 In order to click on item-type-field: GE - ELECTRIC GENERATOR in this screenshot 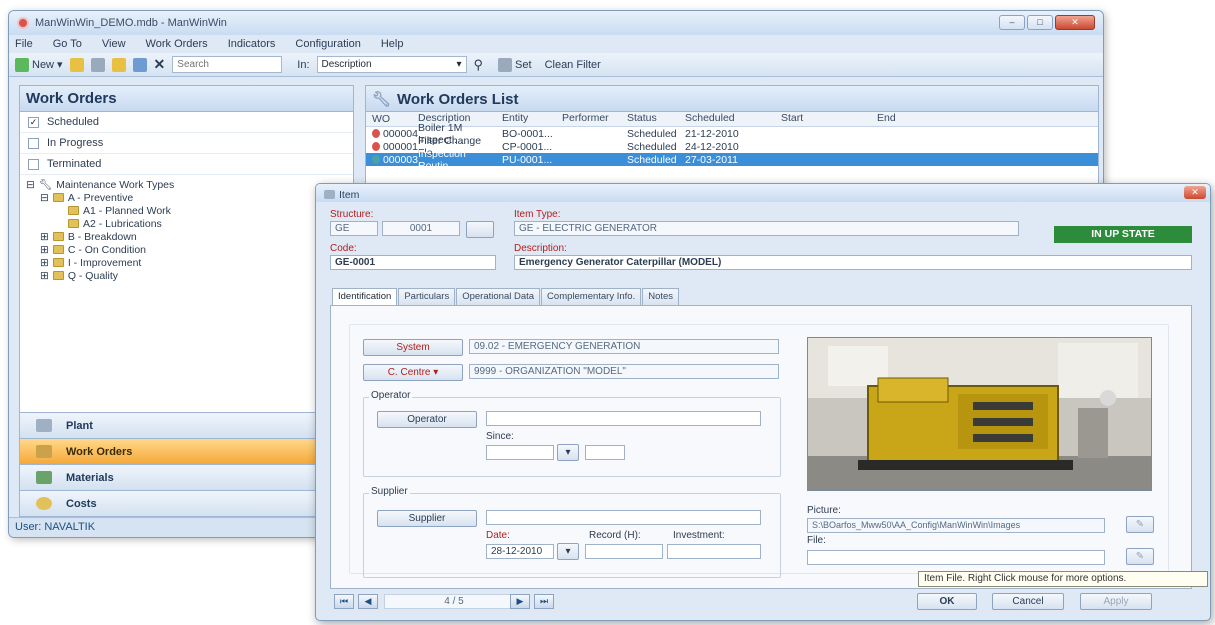, I will do `click(766, 228)`.